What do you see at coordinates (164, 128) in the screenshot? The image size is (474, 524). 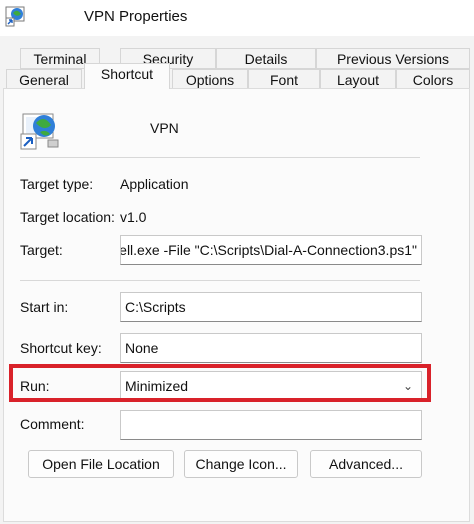 I see `shortcut-name: VPN` at bounding box center [164, 128].